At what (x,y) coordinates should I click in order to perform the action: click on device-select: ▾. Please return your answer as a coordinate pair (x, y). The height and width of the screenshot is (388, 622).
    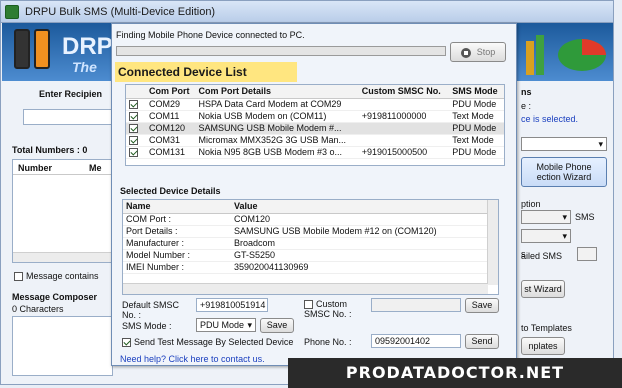
    Looking at the image, I should click on (564, 144).